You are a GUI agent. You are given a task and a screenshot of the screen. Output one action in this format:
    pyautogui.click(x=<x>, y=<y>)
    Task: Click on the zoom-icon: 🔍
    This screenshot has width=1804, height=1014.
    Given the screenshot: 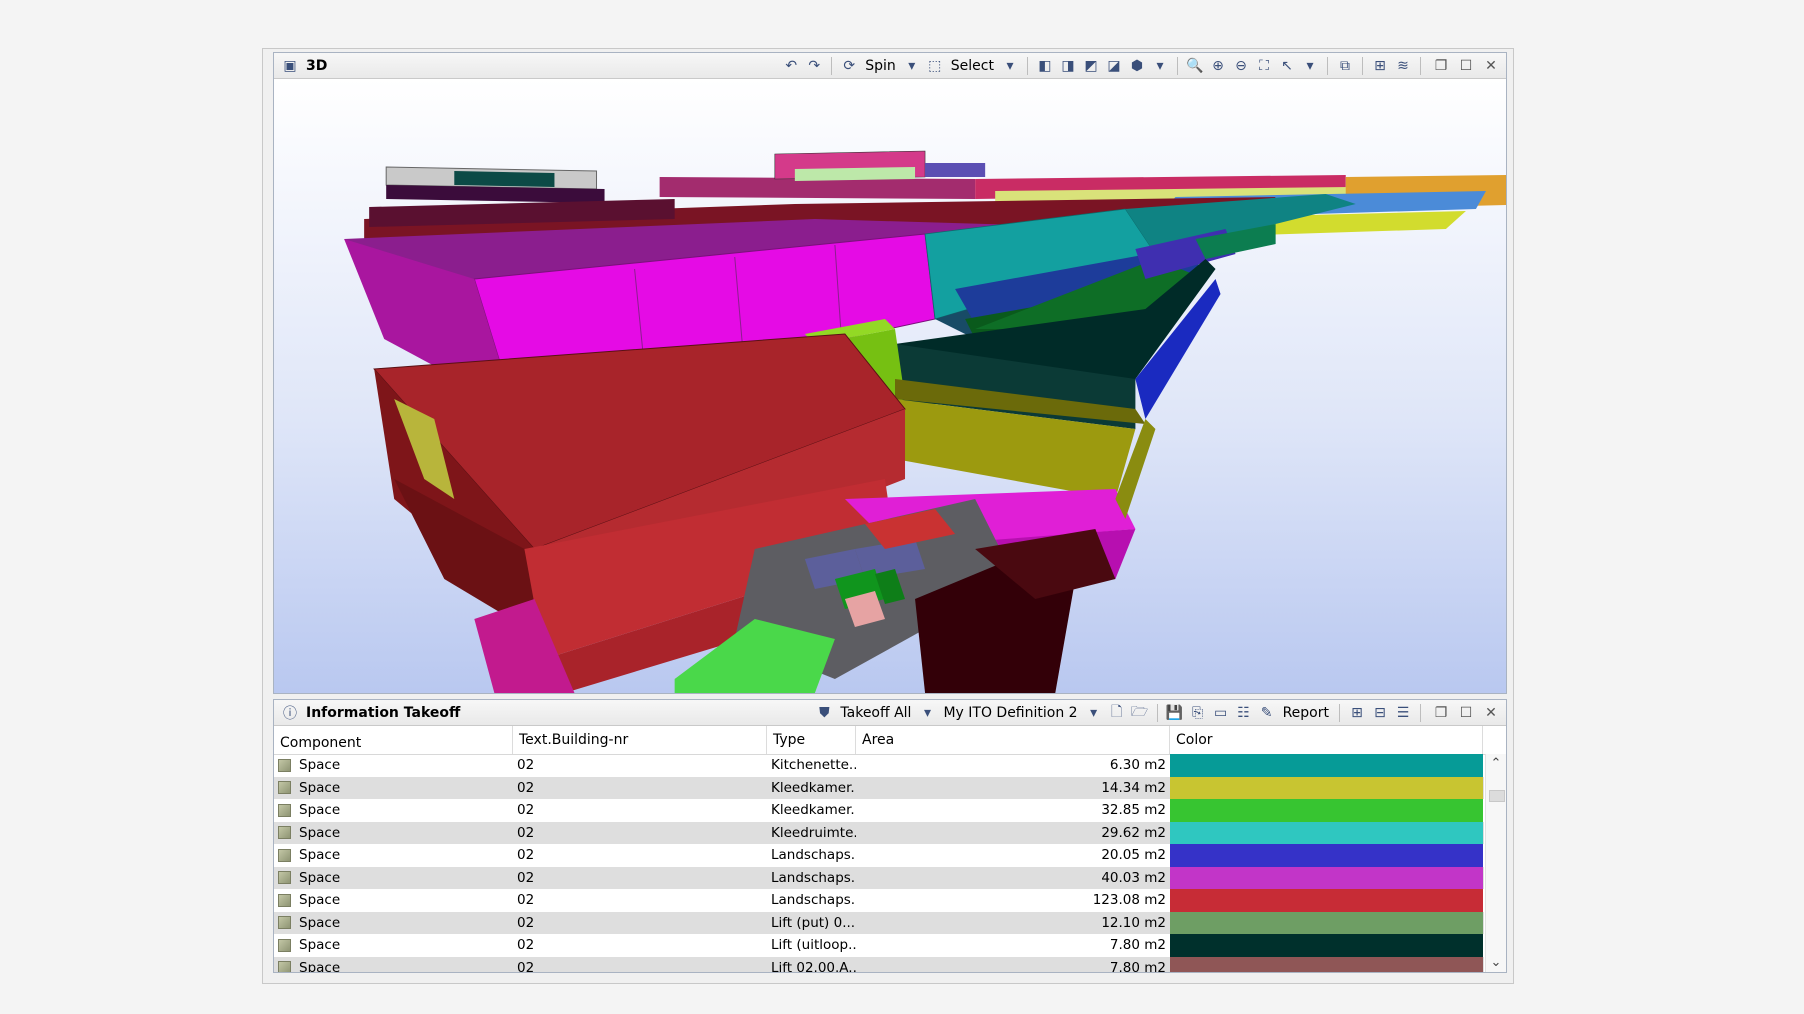 What is the action you would take?
    pyautogui.click(x=1195, y=66)
    